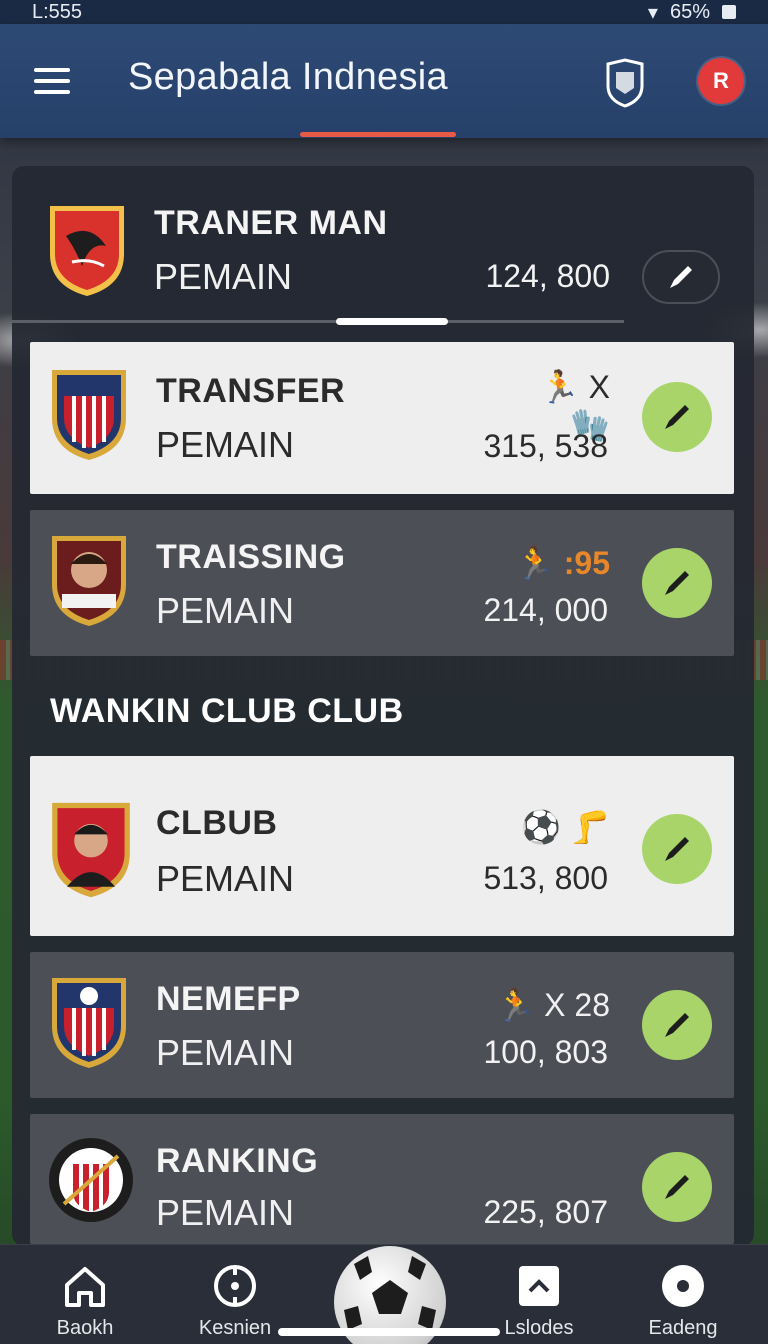 This screenshot has width=768, height=1344. What do you see at coordinates (288, 77) in the screenshot?
I see `app-title: Sepabala Indnesia` at bounding box center [288, 77].